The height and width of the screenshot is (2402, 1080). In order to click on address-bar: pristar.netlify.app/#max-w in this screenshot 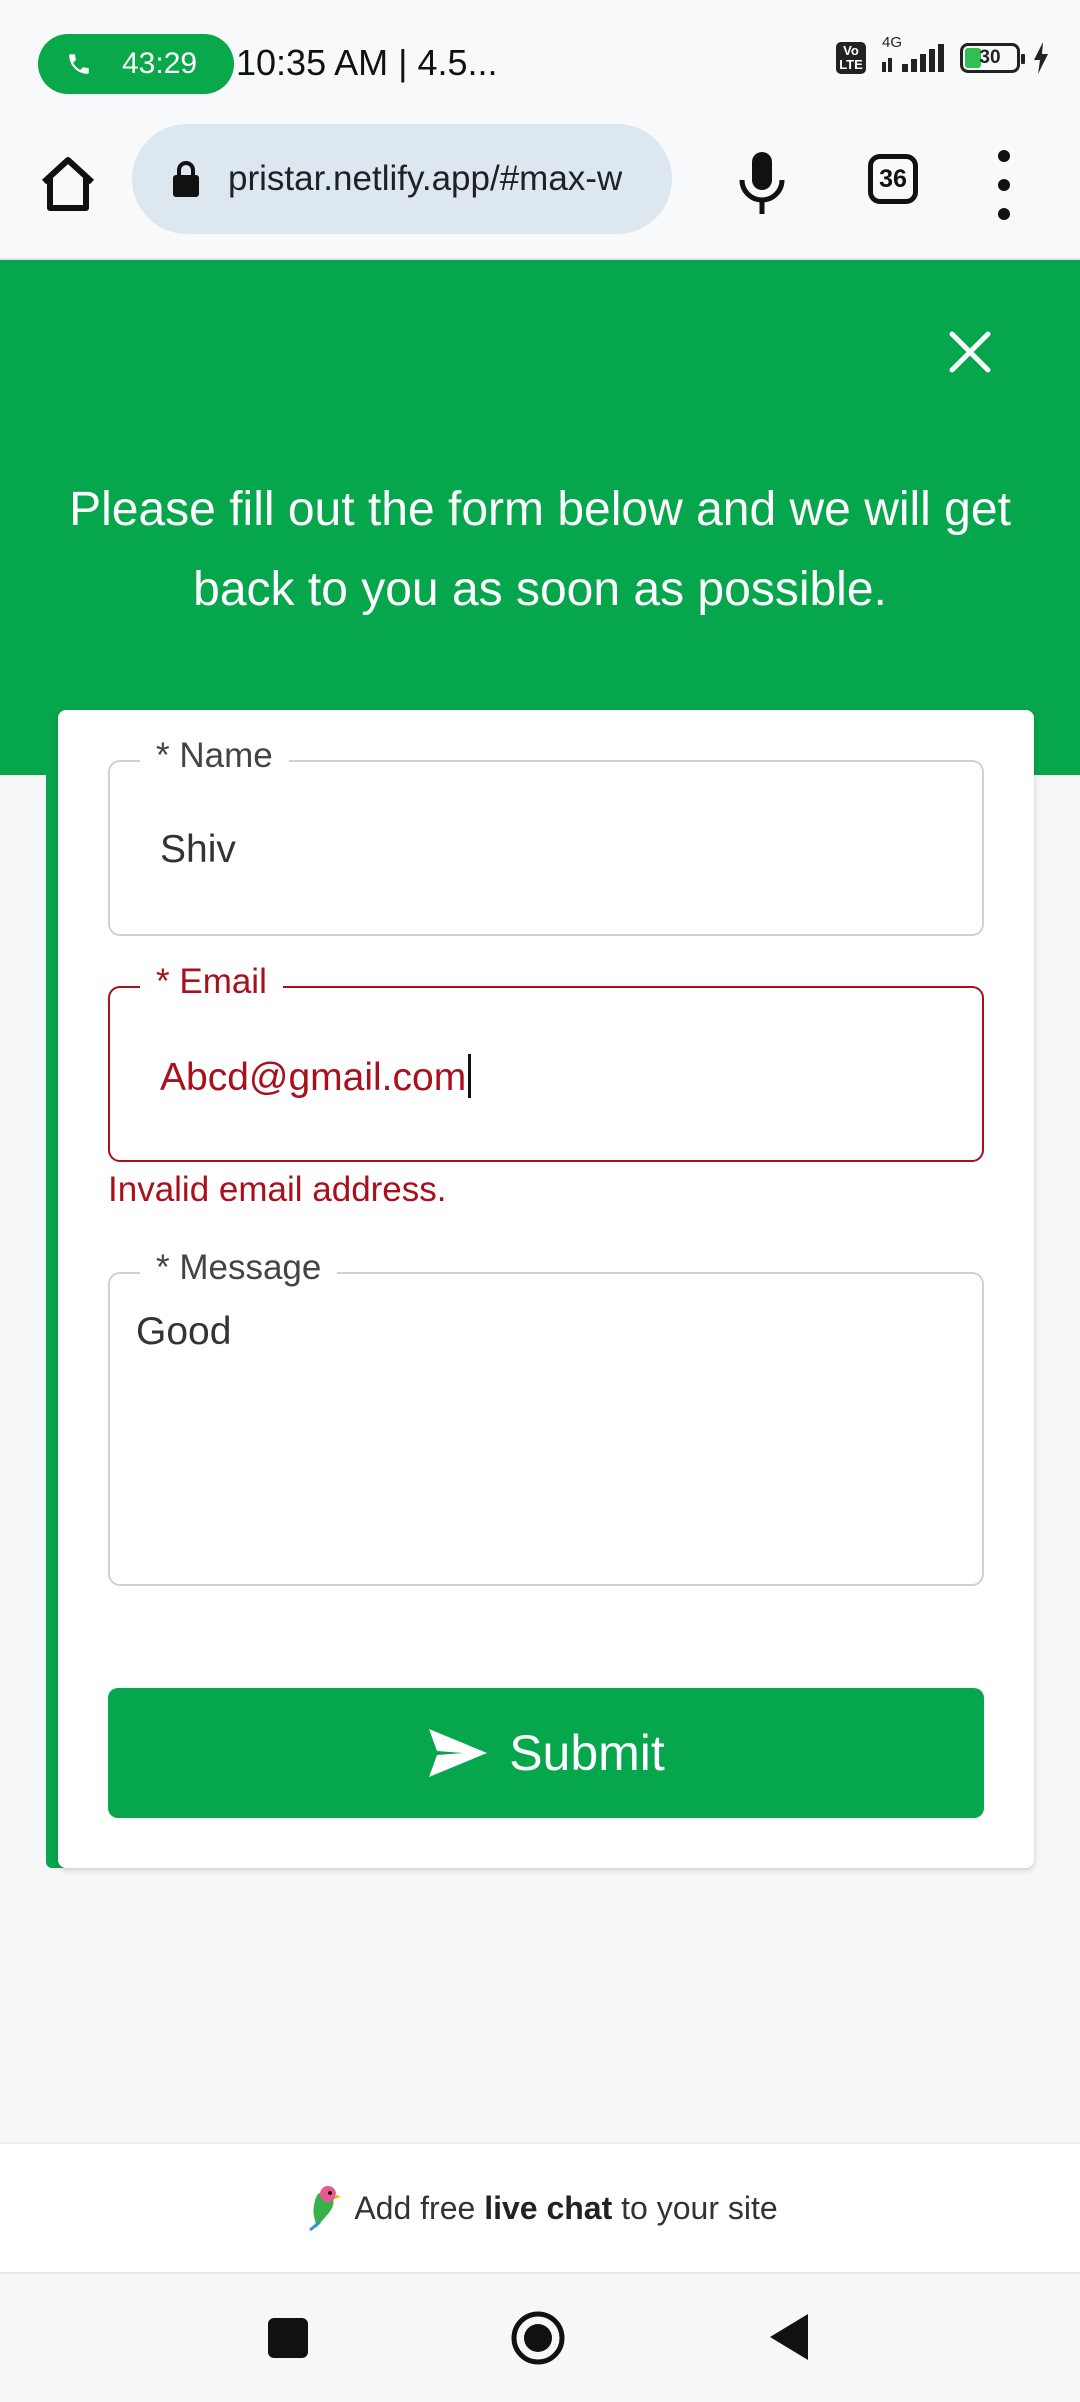, I will do `click(402, 179)`.